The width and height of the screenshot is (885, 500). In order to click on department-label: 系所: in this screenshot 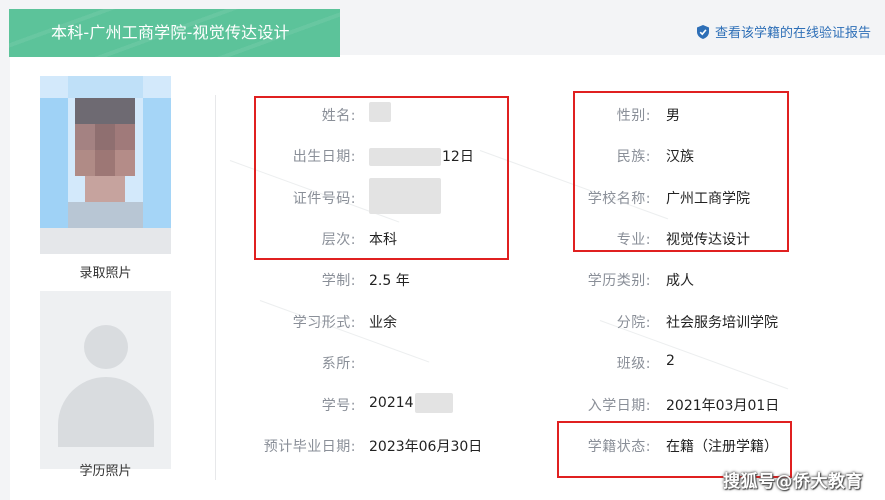, I will do `click(338, 364)`.